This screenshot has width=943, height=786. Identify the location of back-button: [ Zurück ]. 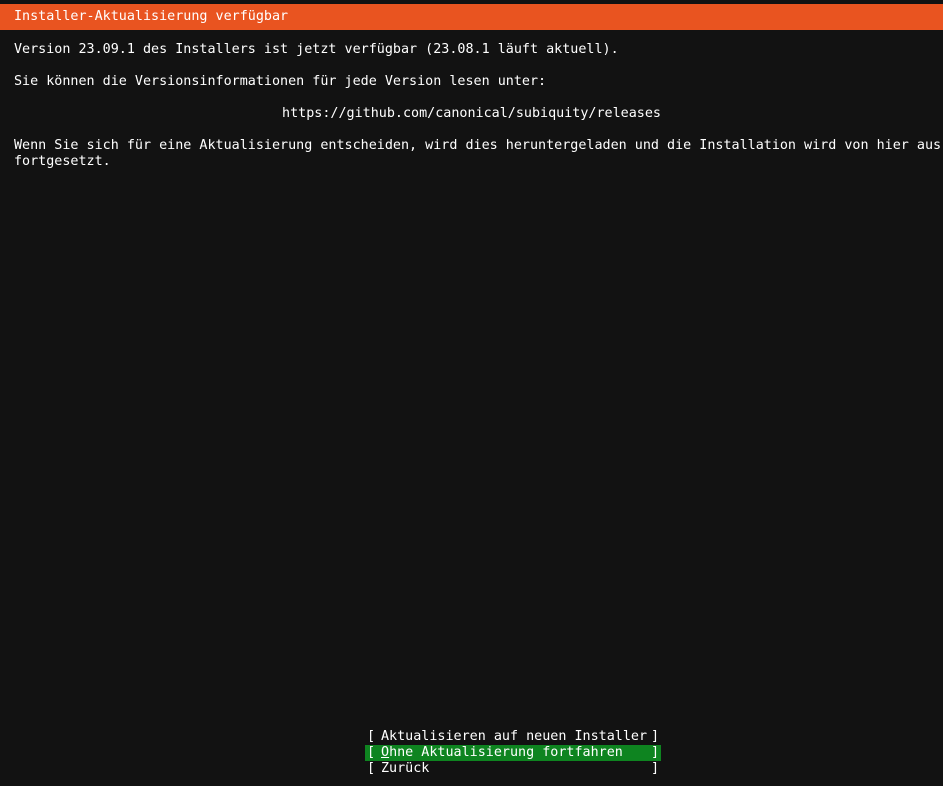
(513, 769).